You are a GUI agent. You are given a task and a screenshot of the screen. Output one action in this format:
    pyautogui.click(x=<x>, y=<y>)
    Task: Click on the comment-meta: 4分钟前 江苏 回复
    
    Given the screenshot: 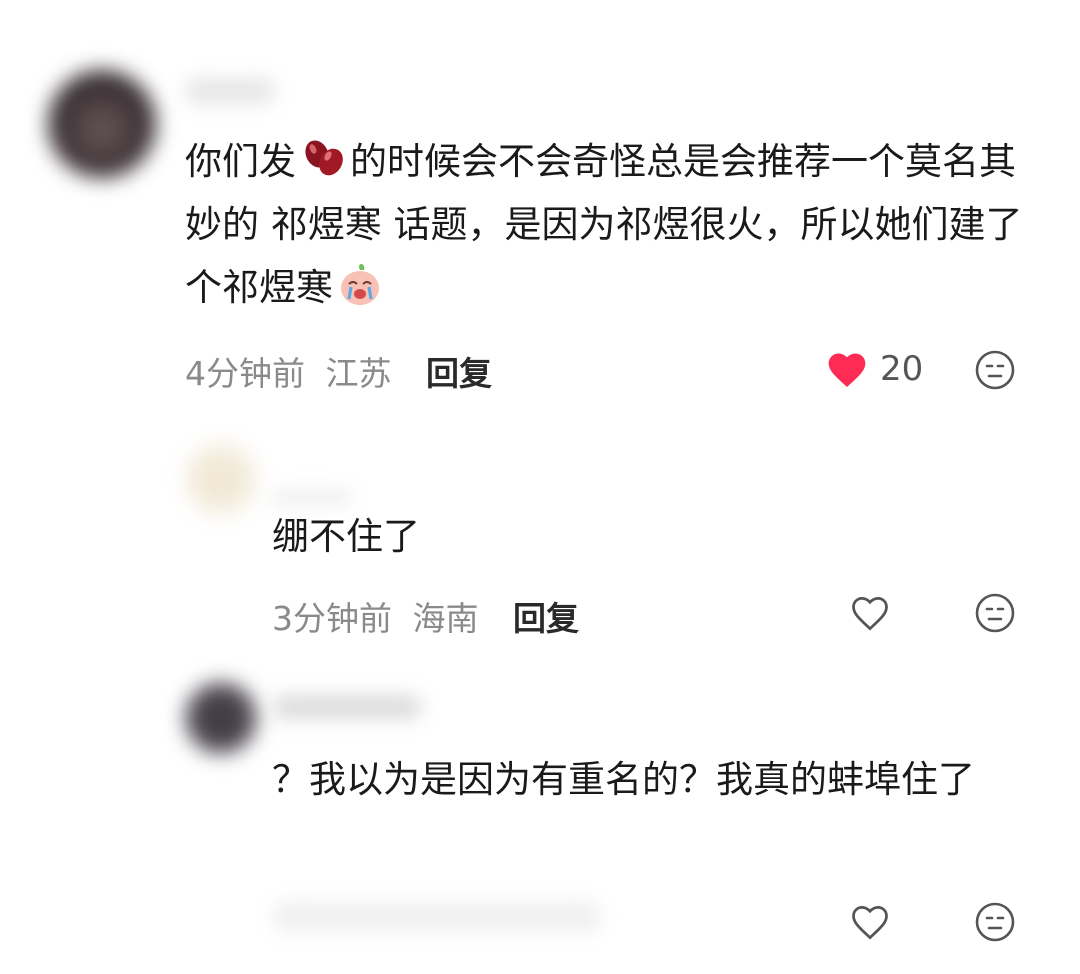 What is the action you would take?
    pyautogui.click(x=338, y=371)
    